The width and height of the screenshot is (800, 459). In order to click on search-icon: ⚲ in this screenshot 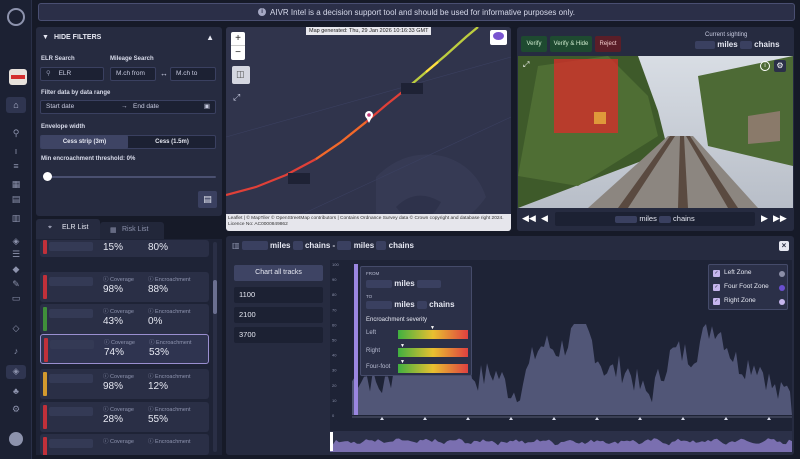, I will do `click(16, 133)`.